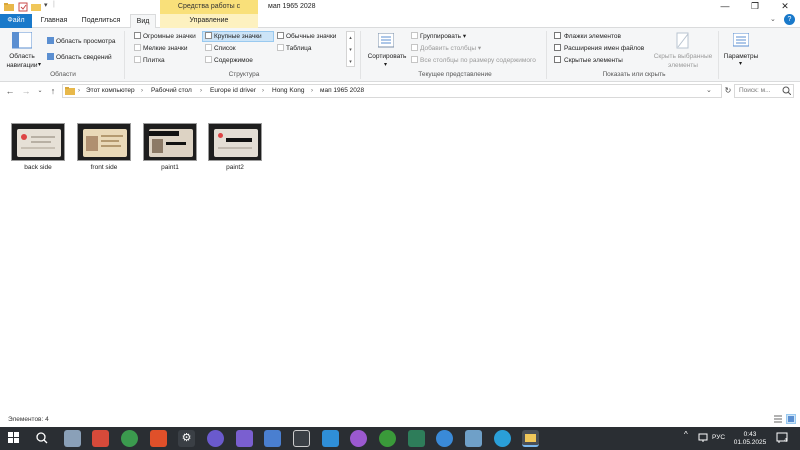 Image resolution: width=800 pixels, height=450 pixels. What do you see at coordinates (789, 19) in the screenshot?
I see `help-icon: ?` at bounding box center [789, 19].